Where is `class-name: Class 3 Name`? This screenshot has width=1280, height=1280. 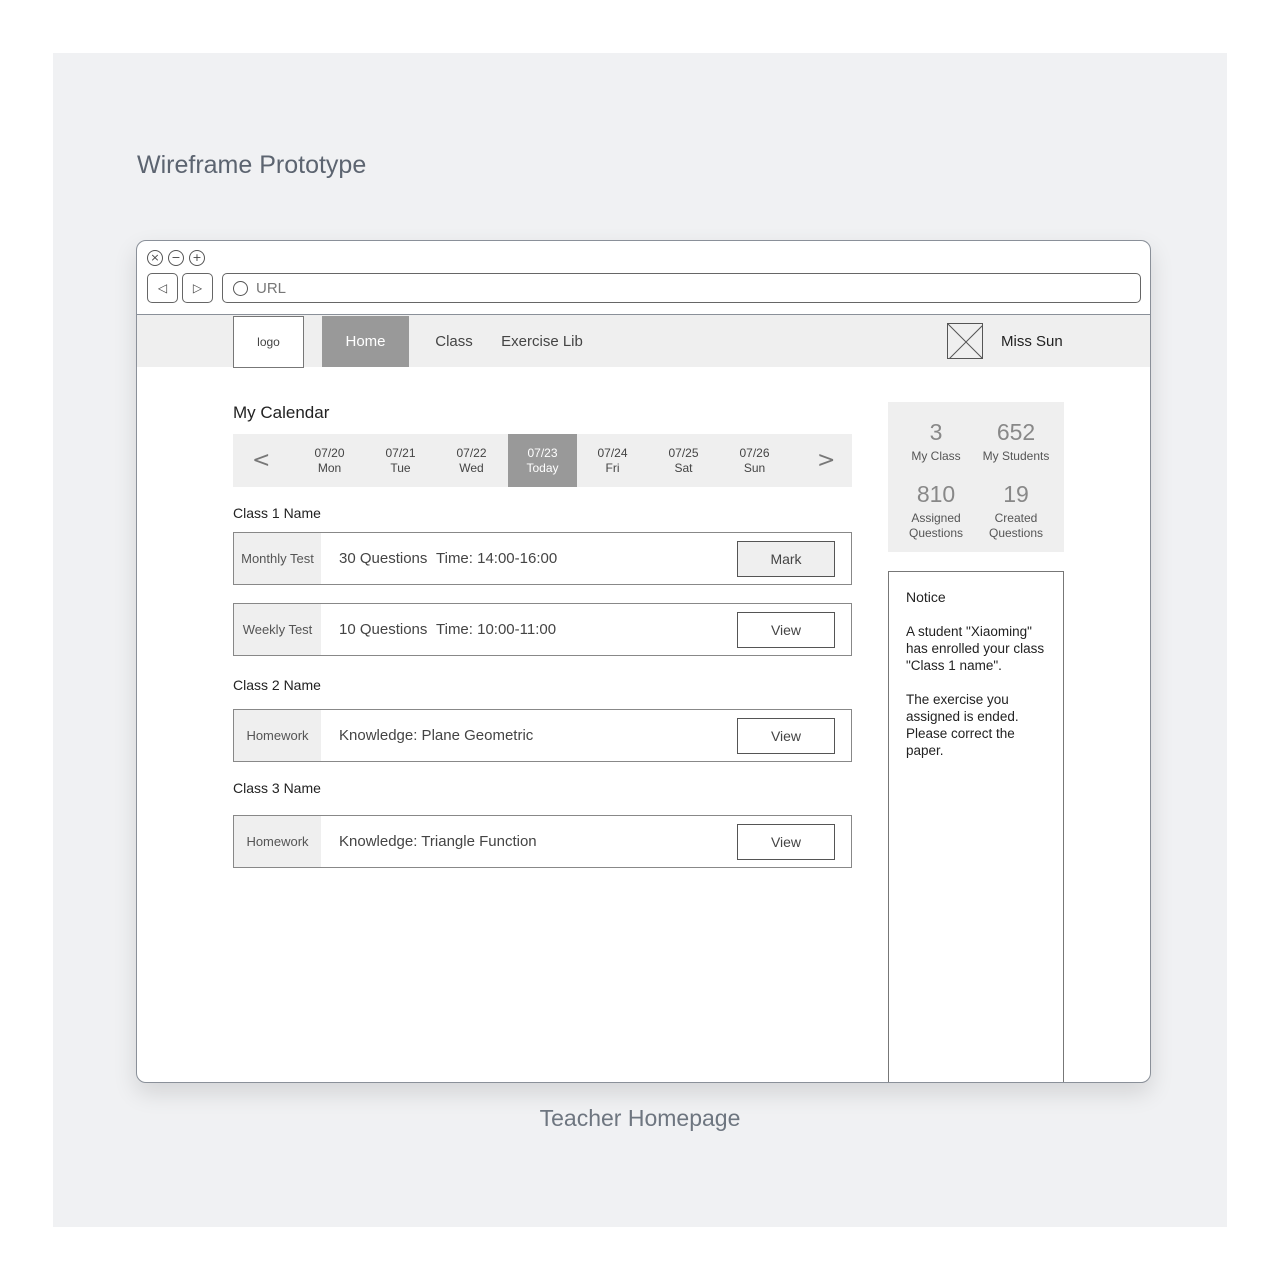 class-name: Class 3 Name is located at coordinates (277, 788).